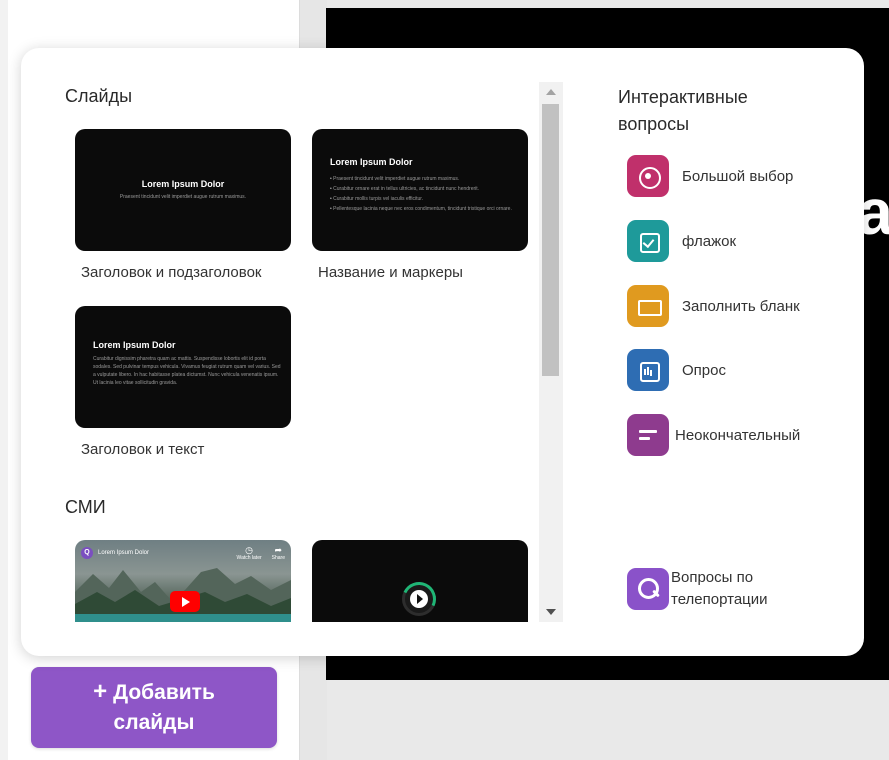  I want to click on poll-icon, so click(648, 370).